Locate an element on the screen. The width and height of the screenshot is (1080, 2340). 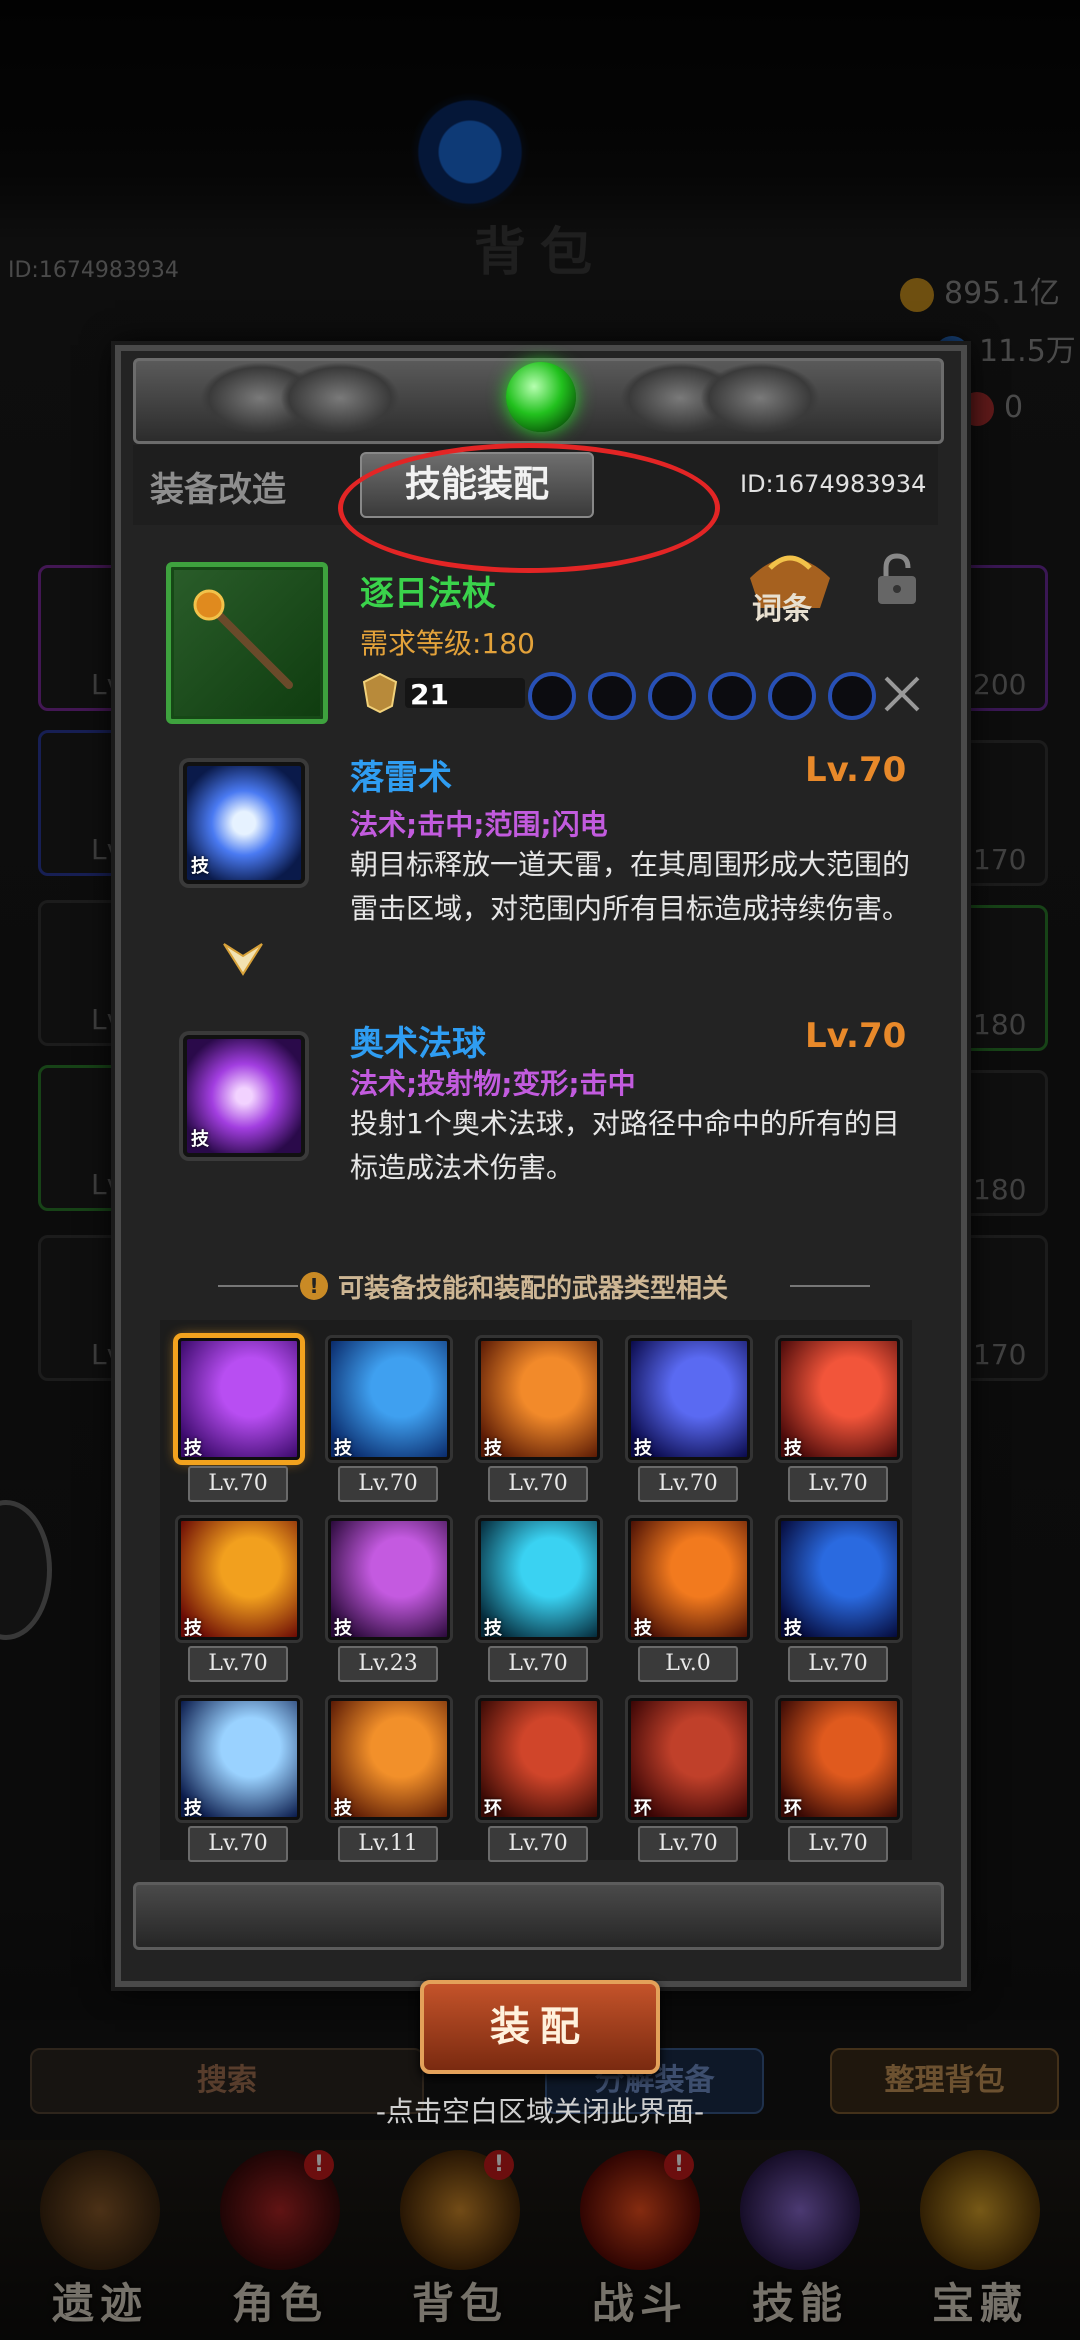
level-emblem-icon is located at coordinates (380, 693).